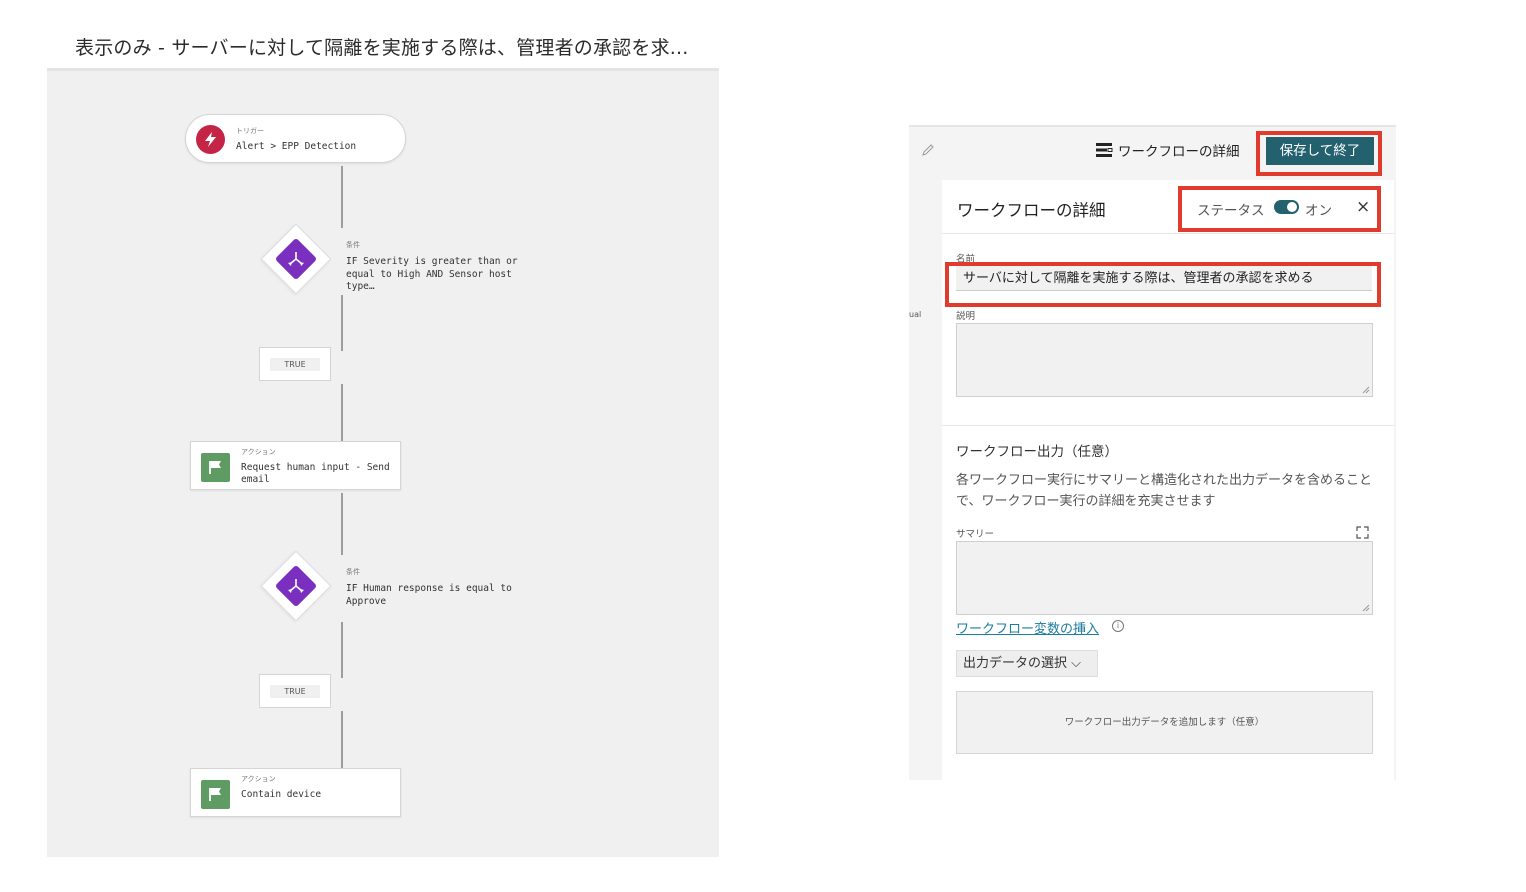 This screenshot has height=892, width=1526. Describe the element at coordinates (210, 139) in the screenshot. I see `lightning-icon` at that location.